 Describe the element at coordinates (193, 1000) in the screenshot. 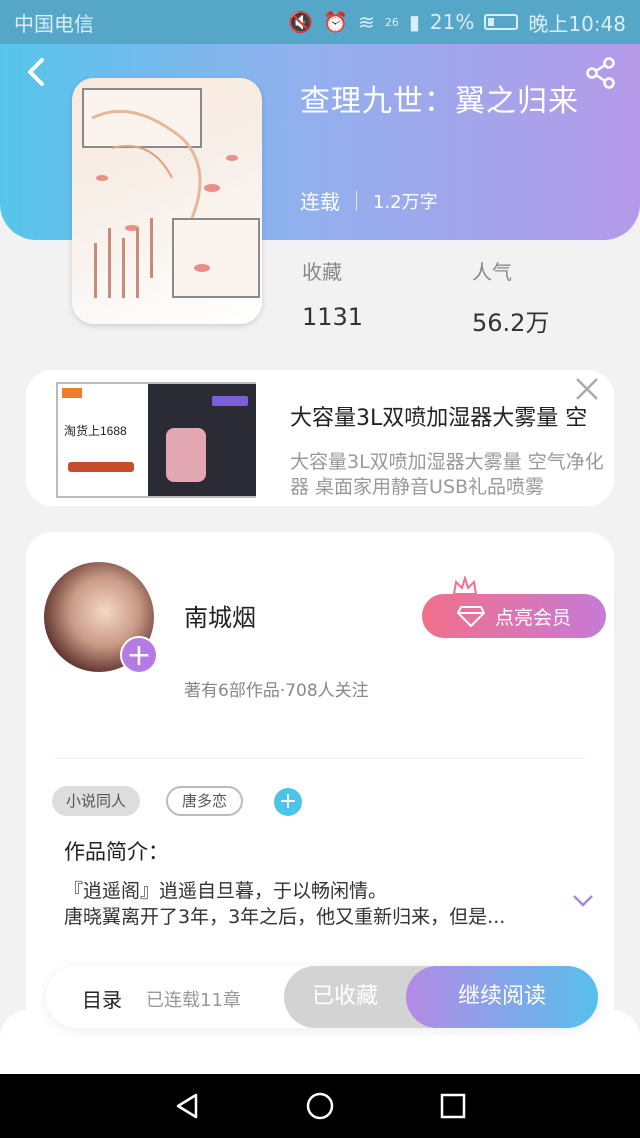

I see `chapter-count: 已连载11章` at that location.